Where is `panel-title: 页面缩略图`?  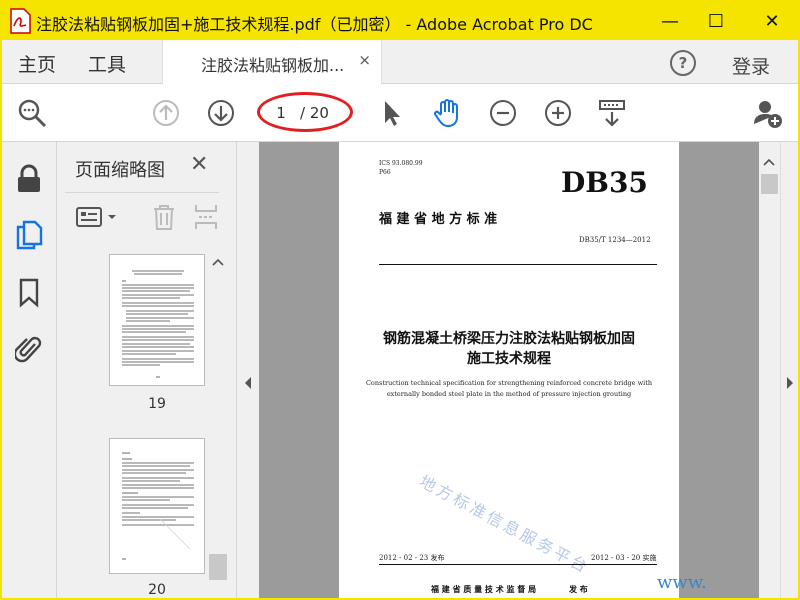 panel-title: 页面缩略图 is located at coordinates (120, 170).